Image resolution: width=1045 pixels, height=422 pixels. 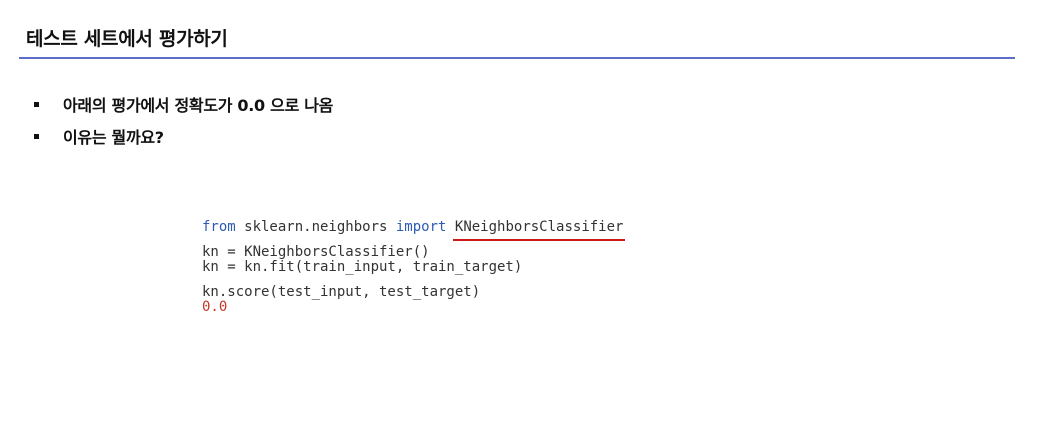 I want to click on highlighted-class-name: KNeighborsClassifier, so click(x=539, y=230).